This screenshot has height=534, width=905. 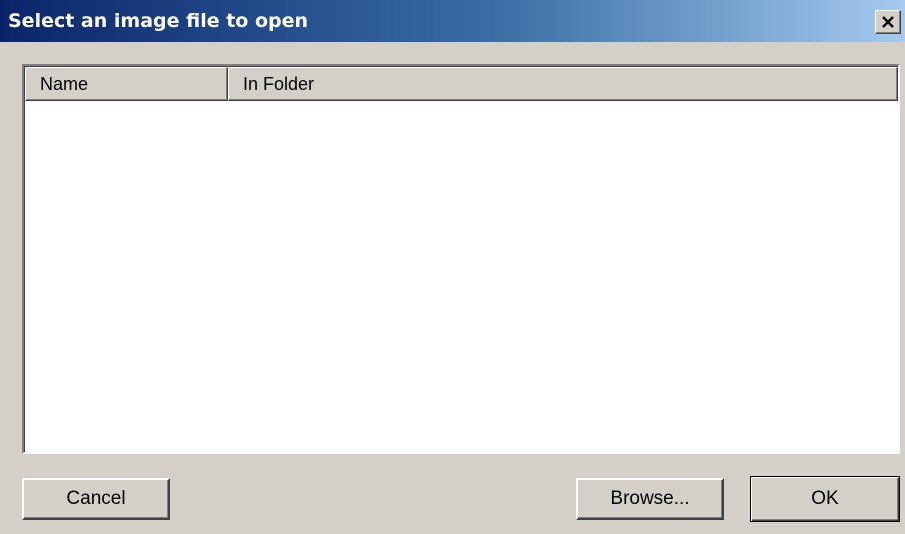 I want to click on ok-button: OK, so click(x=825, y=499).